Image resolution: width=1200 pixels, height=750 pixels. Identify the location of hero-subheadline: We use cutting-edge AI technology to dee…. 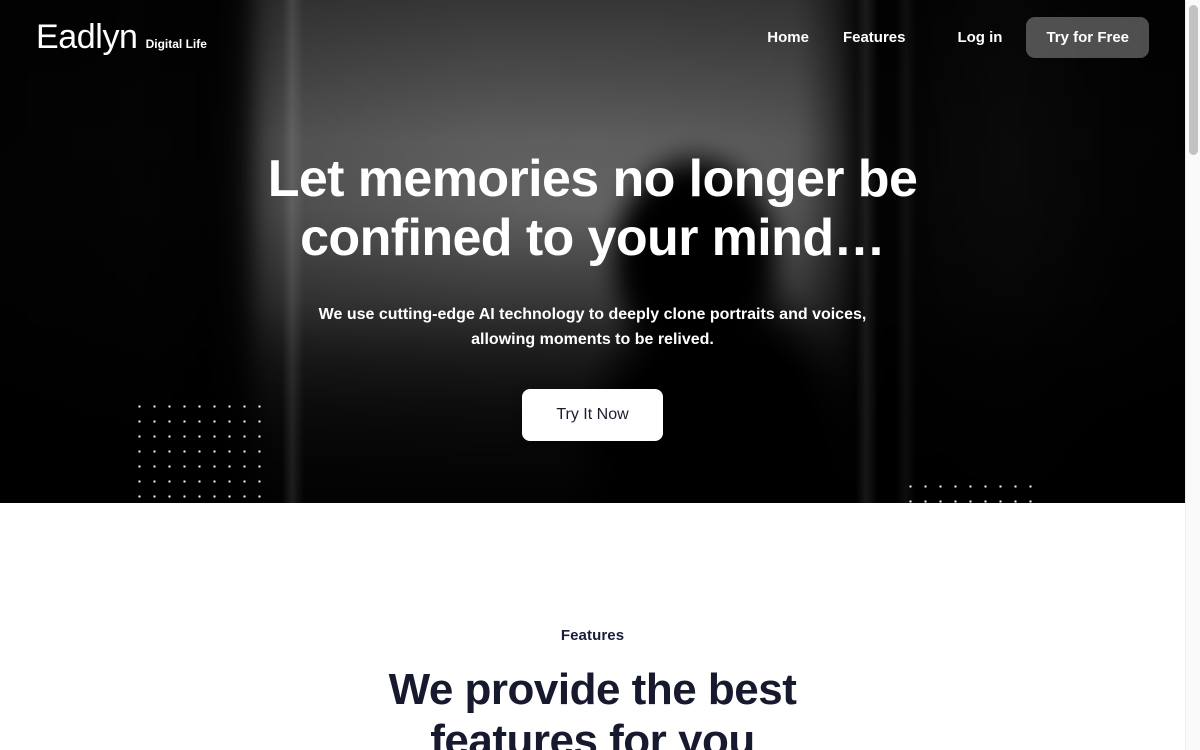
(592, 327).